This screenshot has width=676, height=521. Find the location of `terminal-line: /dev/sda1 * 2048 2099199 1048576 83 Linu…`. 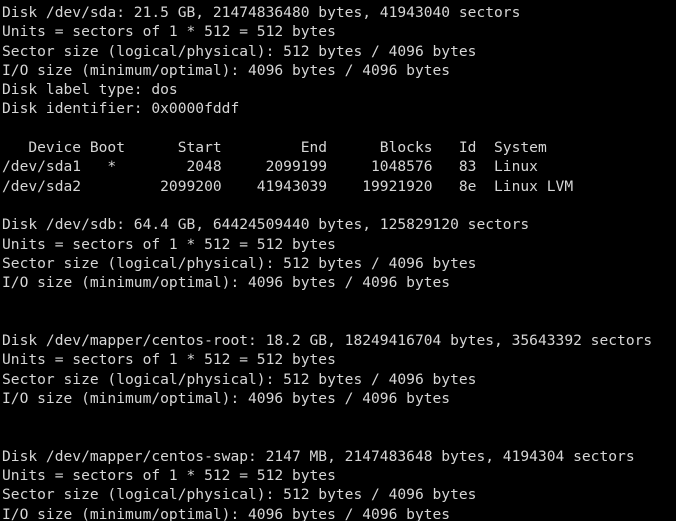

terminal-line: /dev/sda1 * 2048 2099199 1048576 83 Linu… is located at coordinates (270, 167).